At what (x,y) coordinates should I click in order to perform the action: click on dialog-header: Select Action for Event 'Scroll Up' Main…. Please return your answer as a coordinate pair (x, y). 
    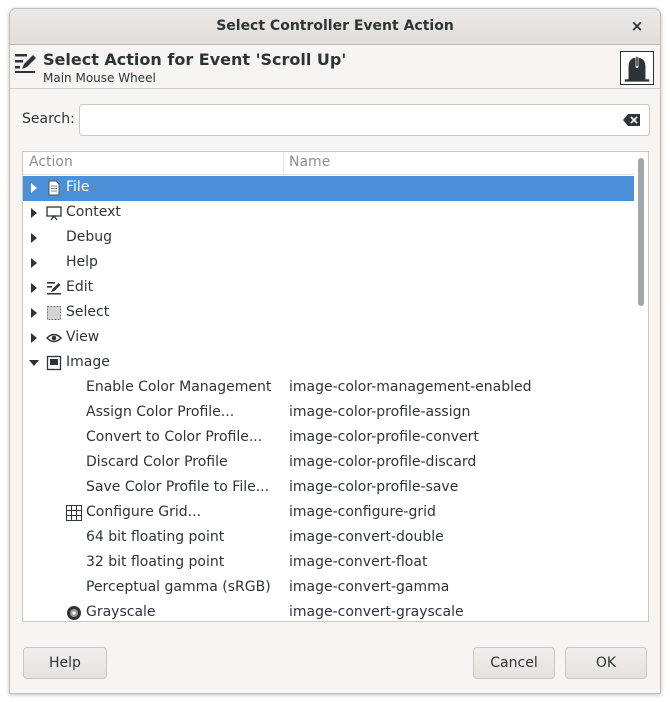
    Looking at the image, I should click on (335, 67).